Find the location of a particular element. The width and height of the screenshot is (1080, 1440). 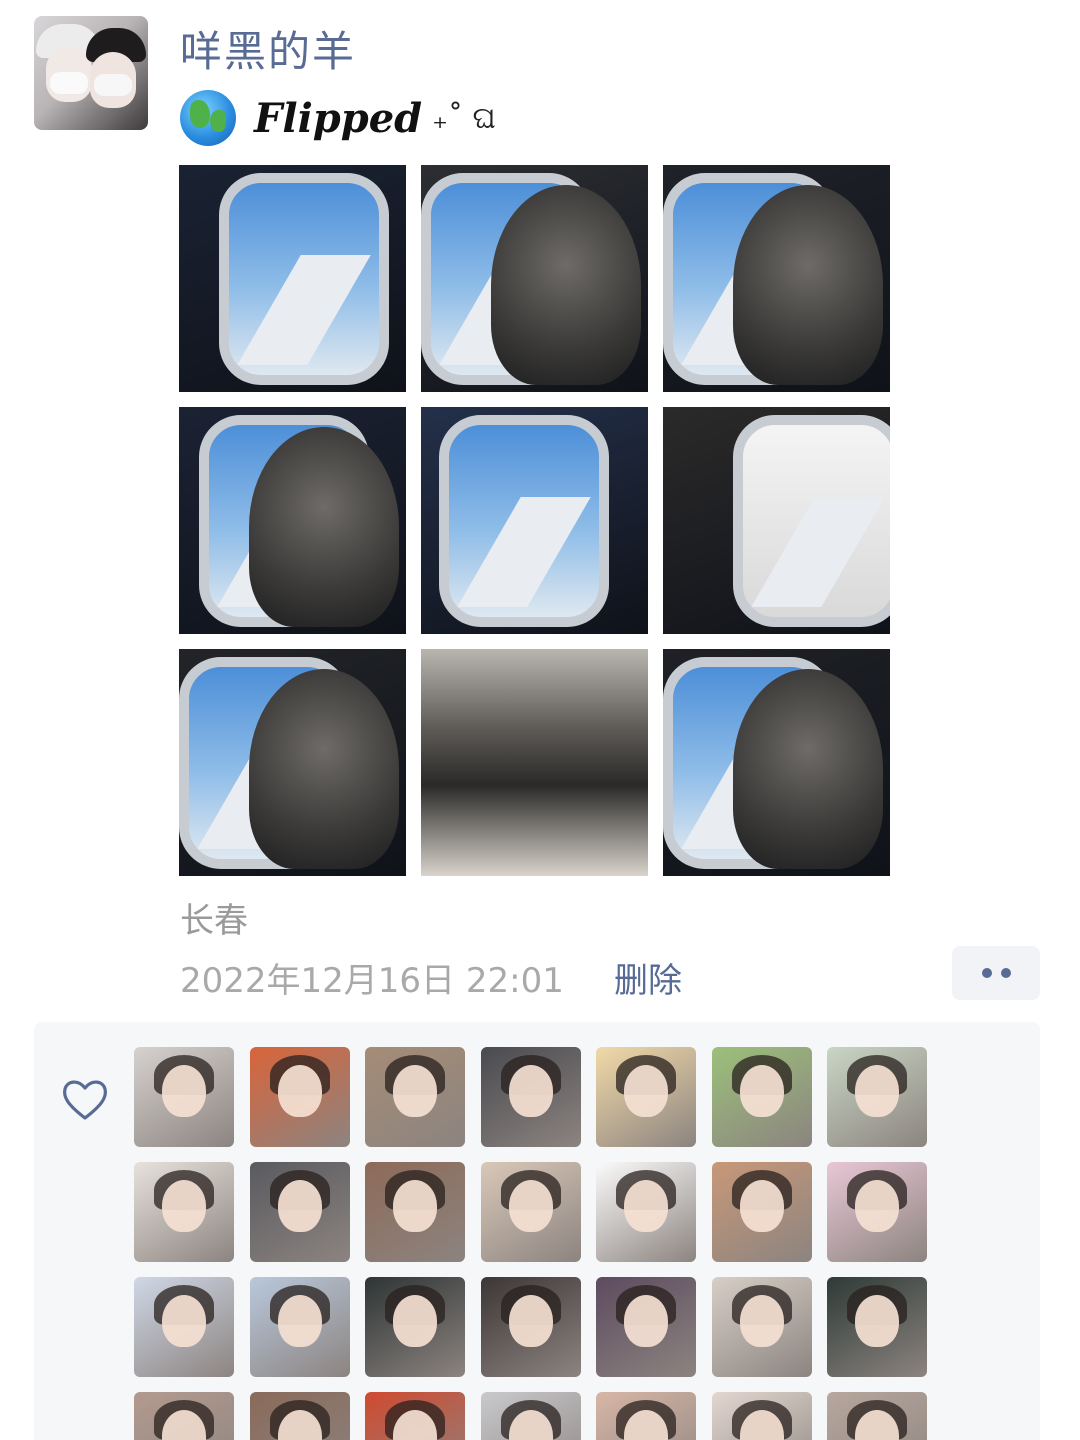

avatar is located at coordinates (91, 73).